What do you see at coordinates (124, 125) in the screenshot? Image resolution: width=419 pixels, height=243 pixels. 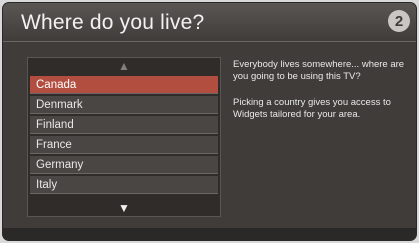 I see `country-option: Finland` at bounding box center [124, 125].